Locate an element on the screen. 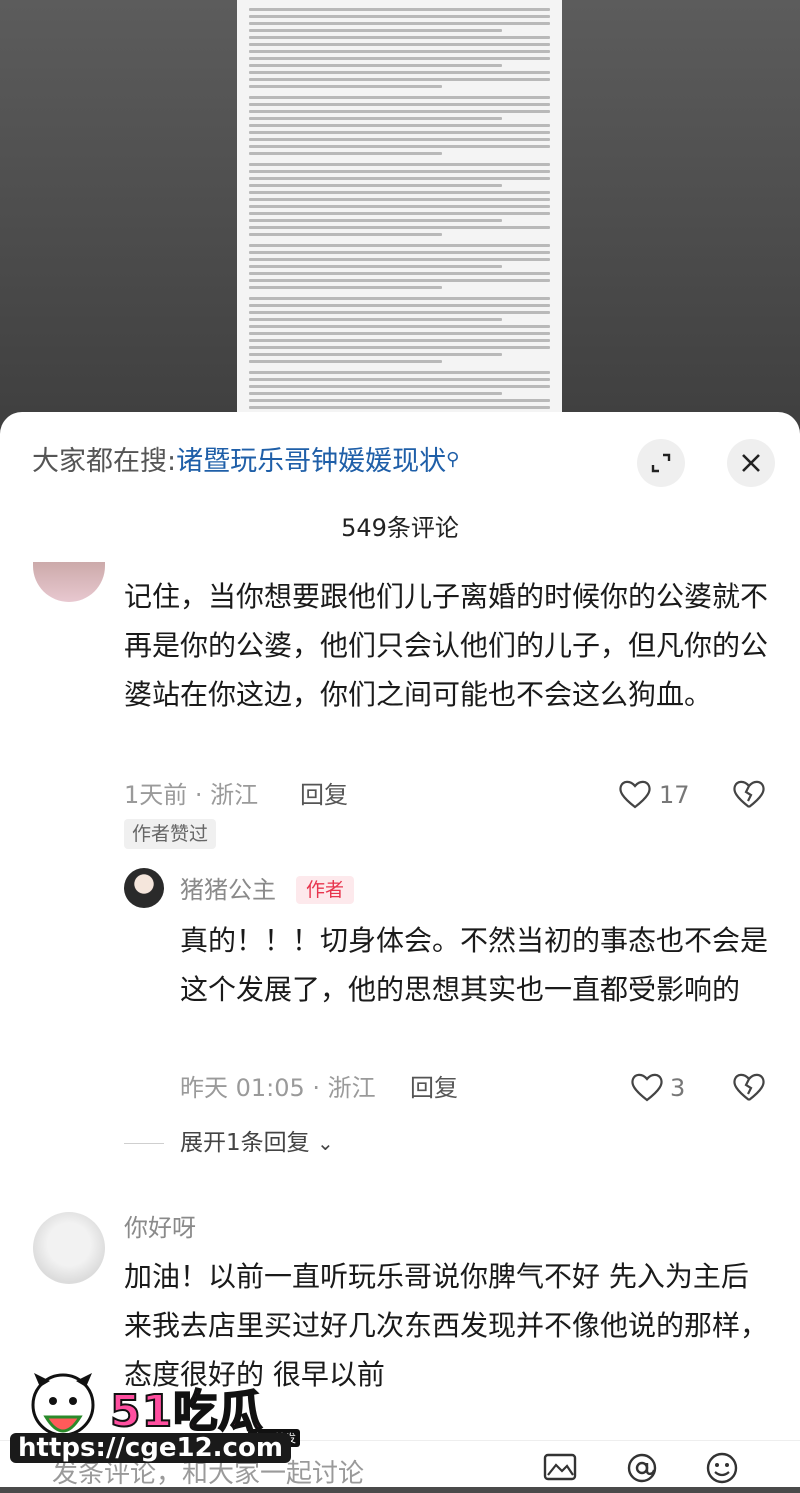 This screenshot has width=800, height=1493. image-icon is located at coordinates (560, 1469).